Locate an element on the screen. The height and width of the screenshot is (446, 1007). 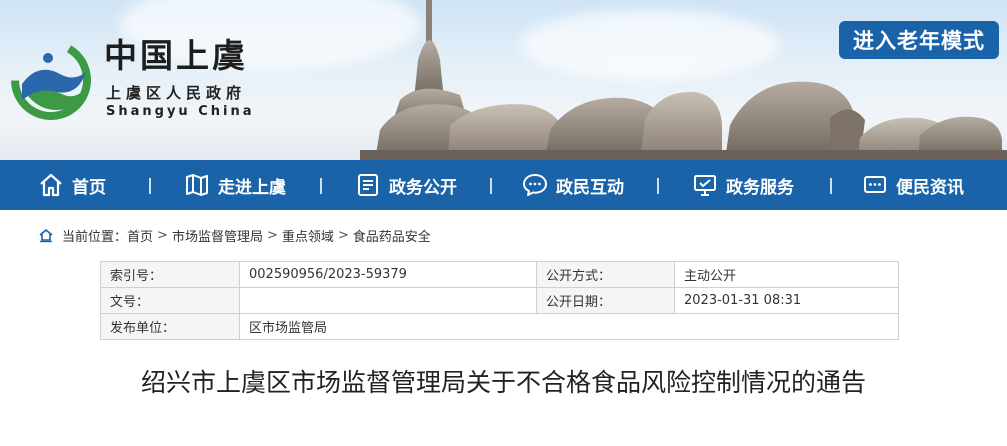
nav-item-public-info: 便民资讯 is located at coordinates (913, 185).